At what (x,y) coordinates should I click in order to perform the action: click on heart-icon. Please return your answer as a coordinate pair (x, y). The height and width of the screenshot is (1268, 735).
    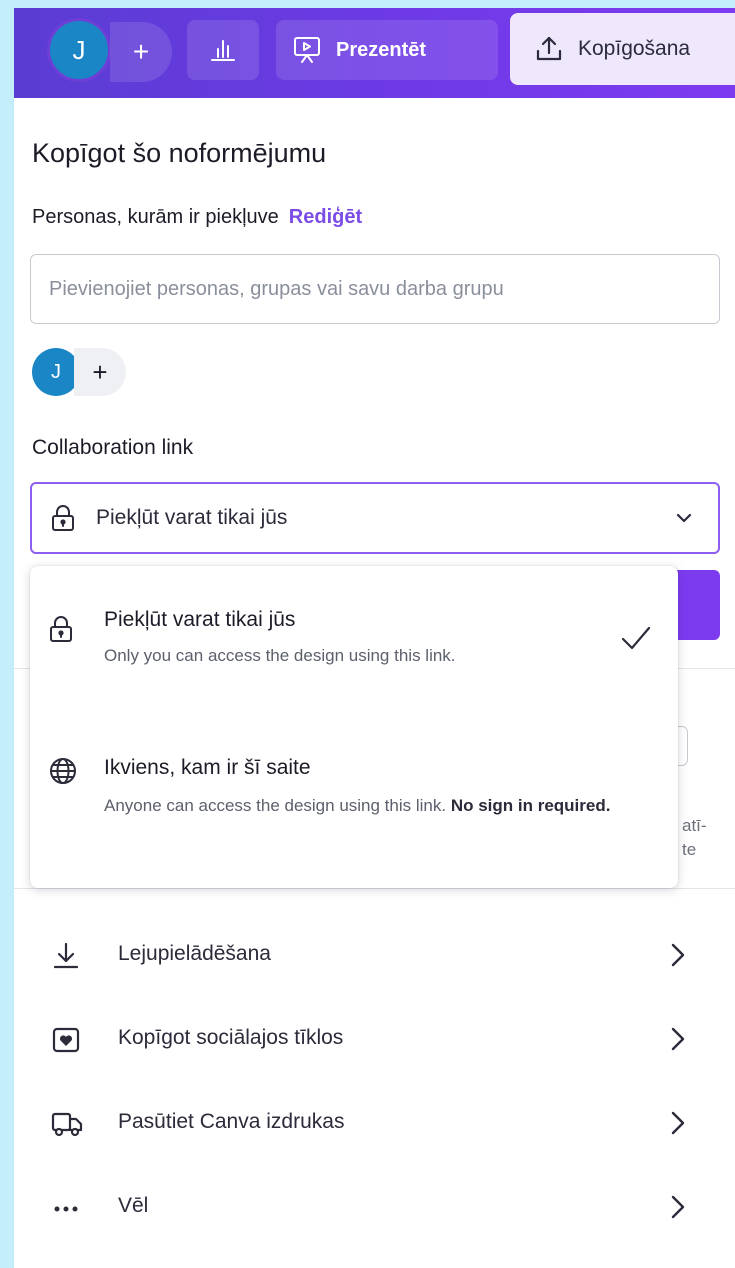
    Looking at the image, I should click on (66, 1040).